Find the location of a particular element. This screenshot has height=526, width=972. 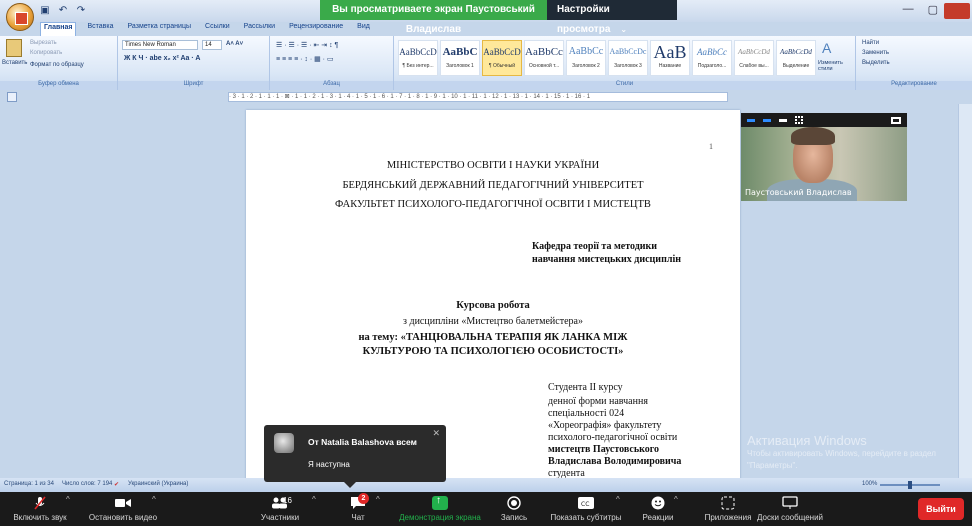

office-button is located at coordinates (20, 17).